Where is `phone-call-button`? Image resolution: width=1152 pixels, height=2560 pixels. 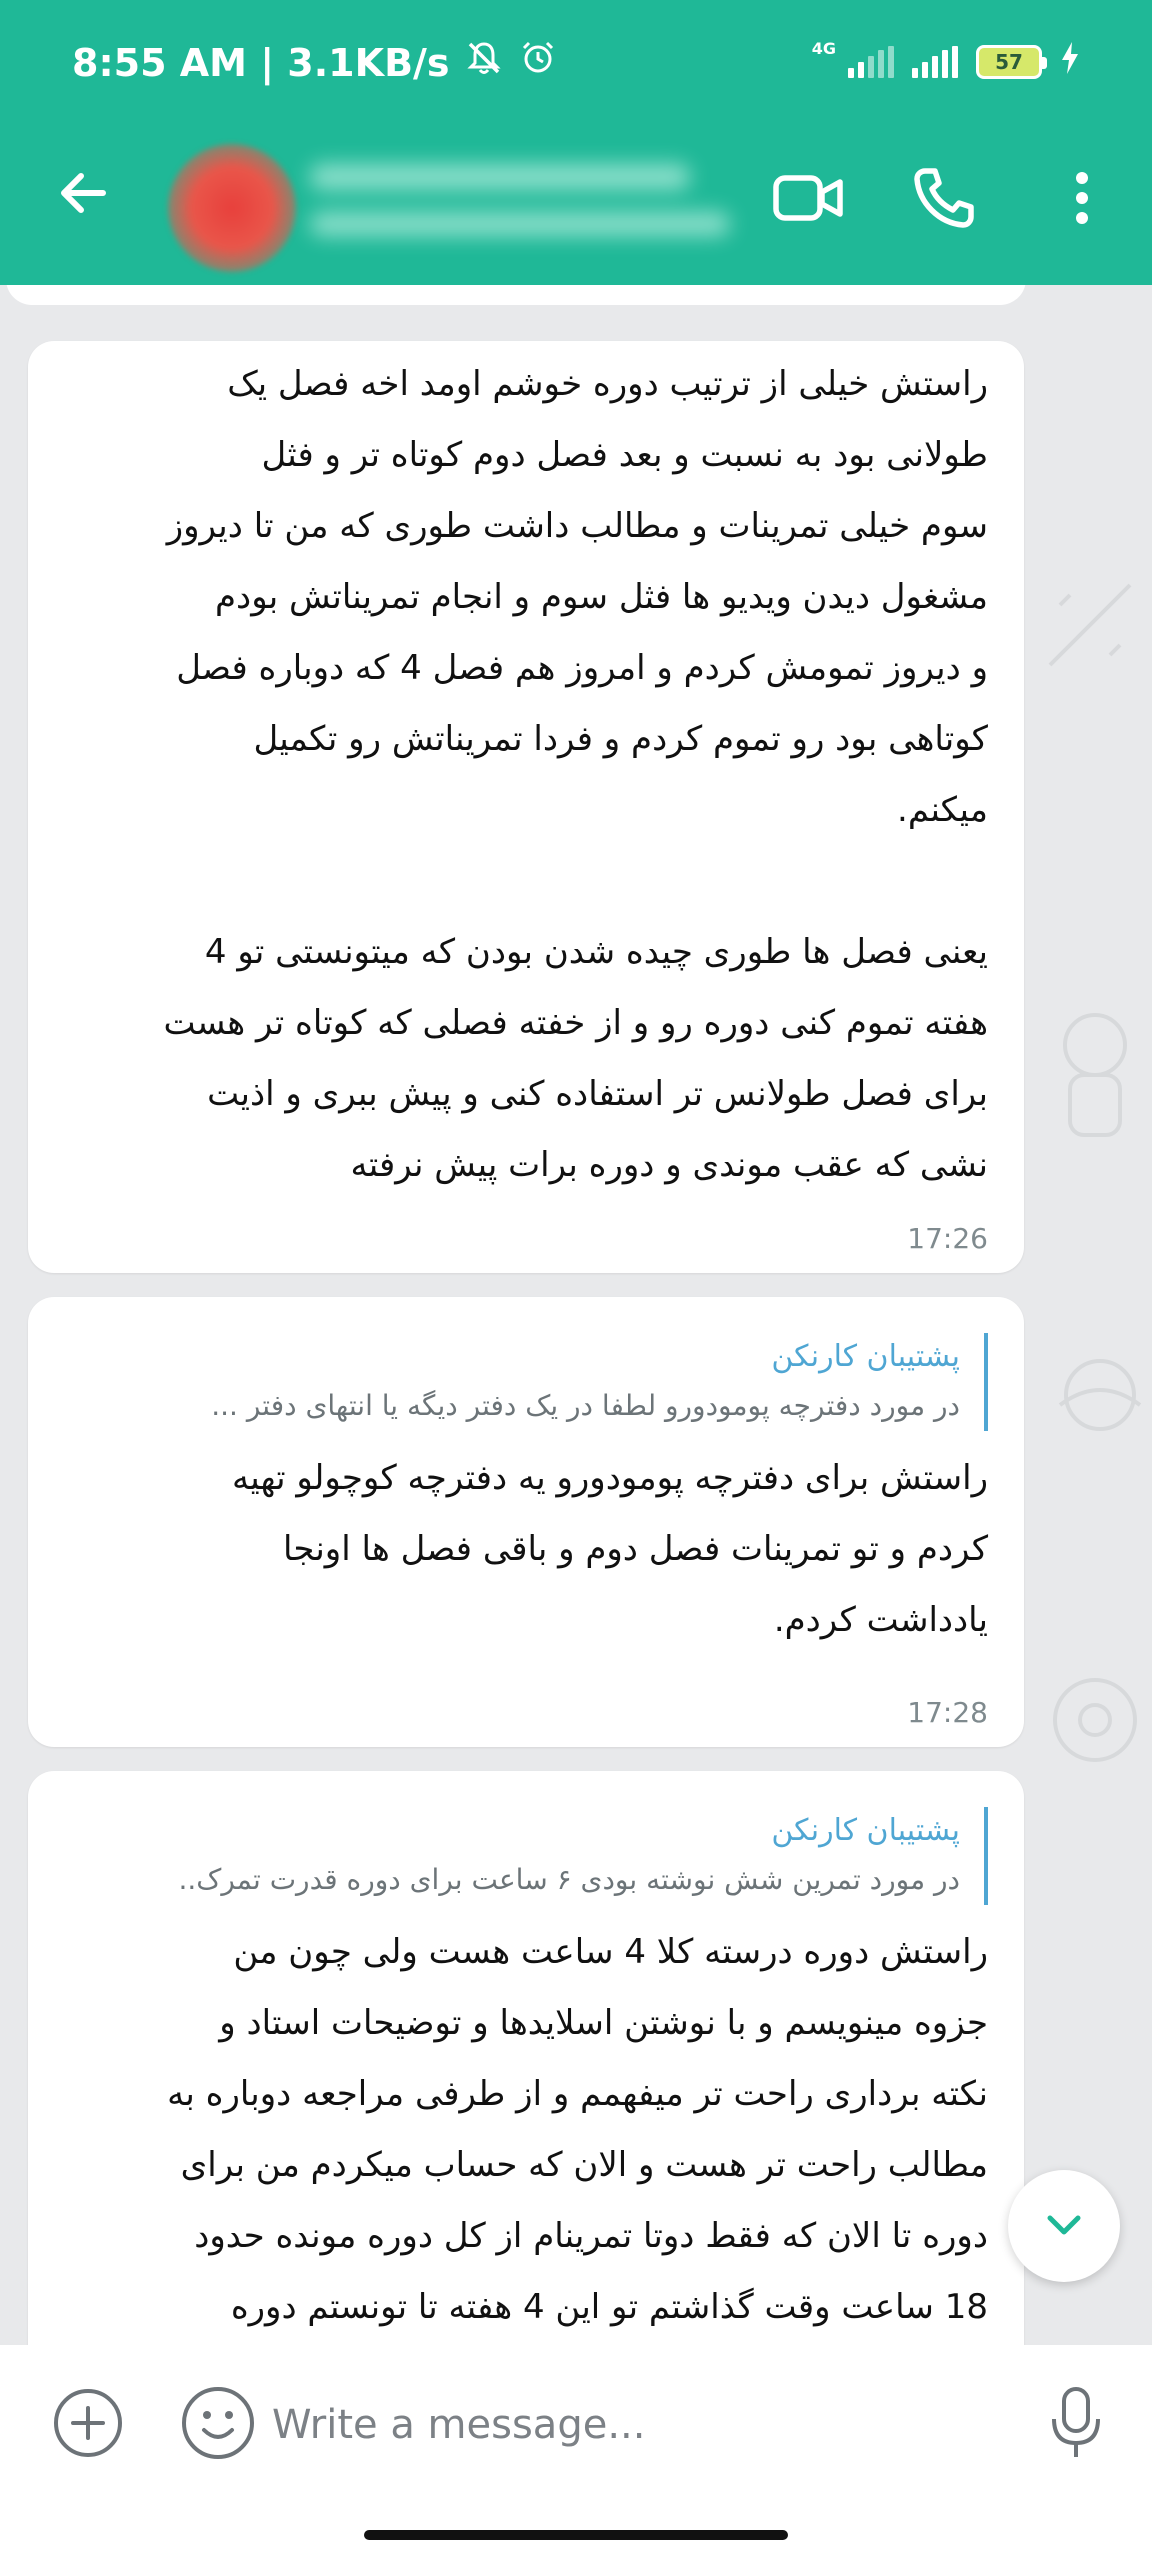 phone-call-button is located at coordinates (944, 200).